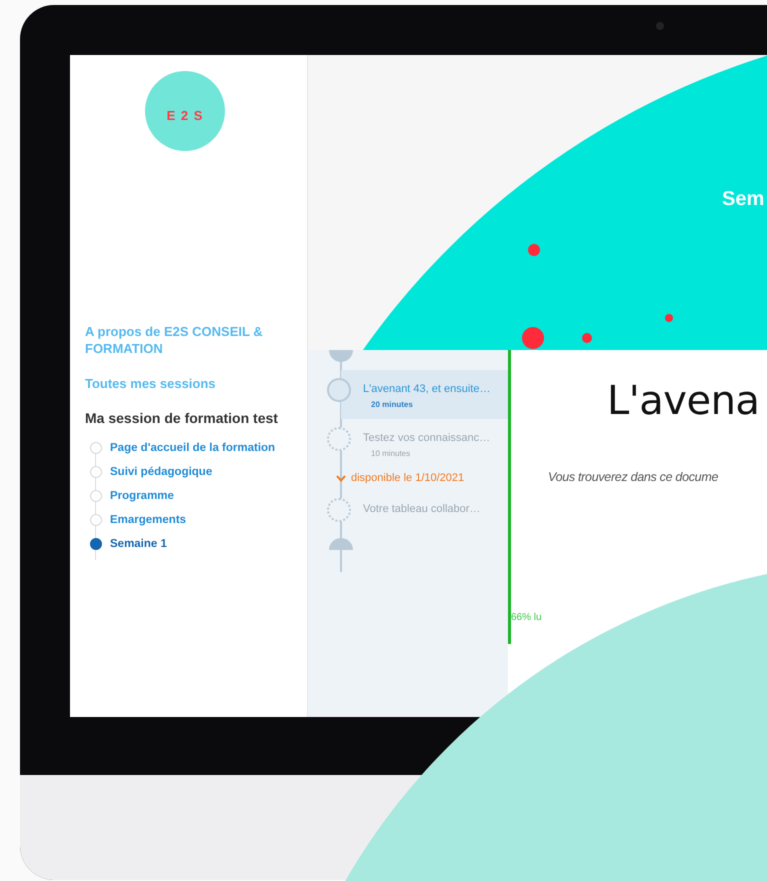 The image size is (767, 881). What do you see at coordinates (391, 453) in the screenshot?
I see `lesson-duration: 10 minutes` at bounding box center [391, 453].